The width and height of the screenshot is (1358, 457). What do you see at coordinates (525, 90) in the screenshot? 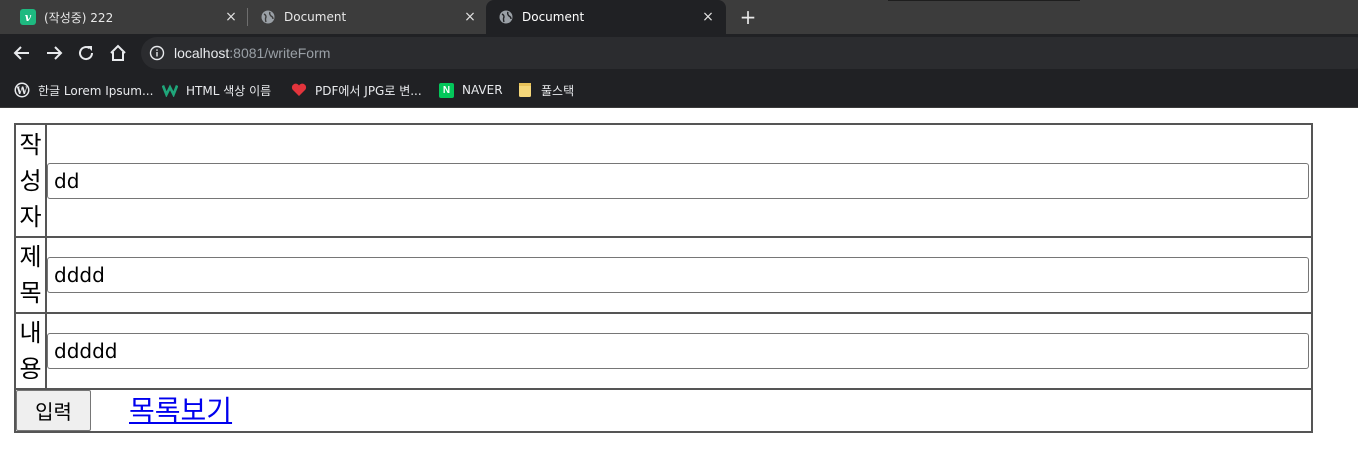
I see `folder-icon` at bounding box center [525, 90].